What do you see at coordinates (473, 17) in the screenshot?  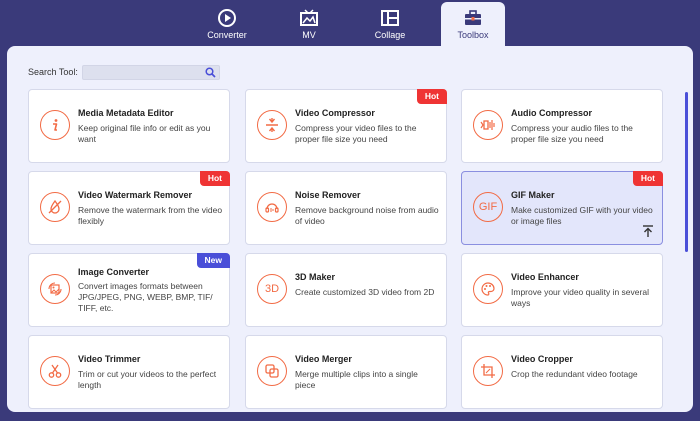 I see `toolbox-icon` at bounding box center [473, 17].